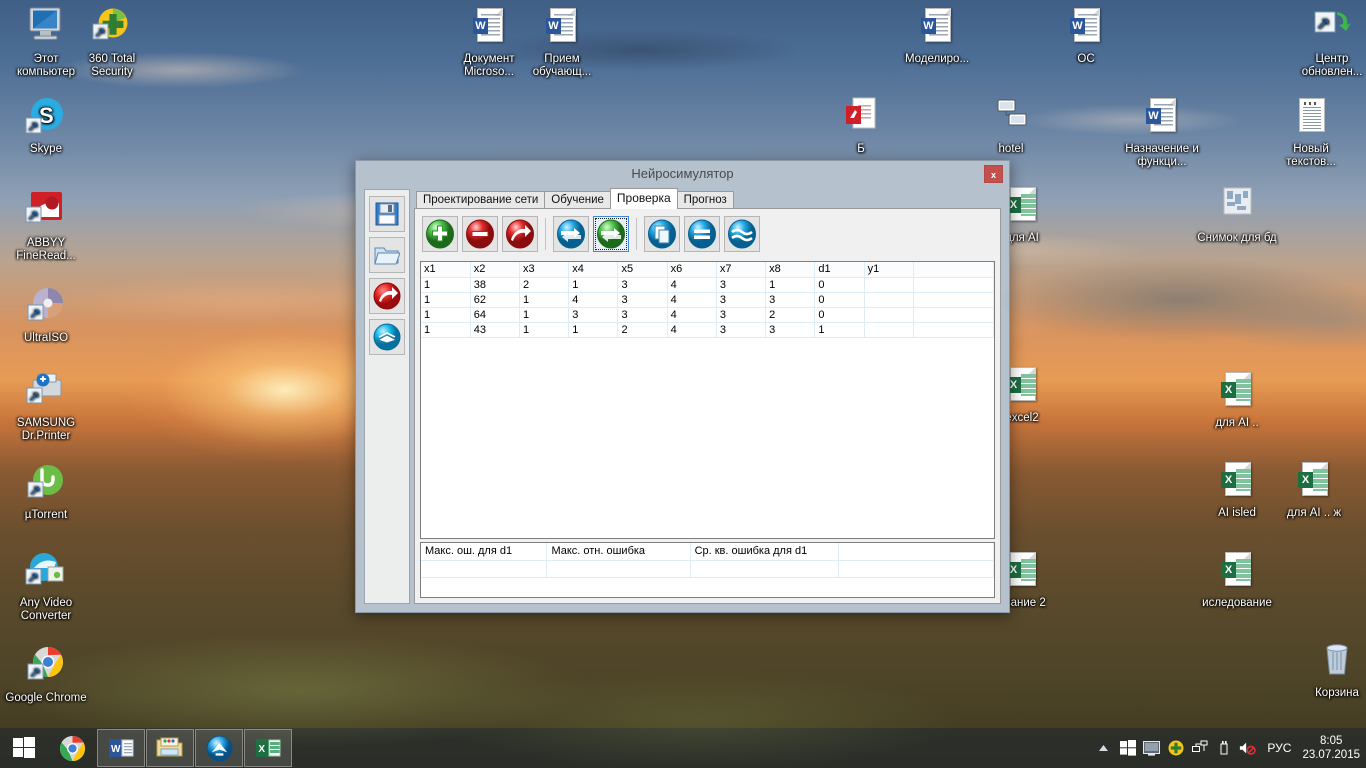  What do you see at coordinates (484, 552) in the screenshot?
I see `results-column-header: Макс. ош. для d1` at bounding box center [484, 552].